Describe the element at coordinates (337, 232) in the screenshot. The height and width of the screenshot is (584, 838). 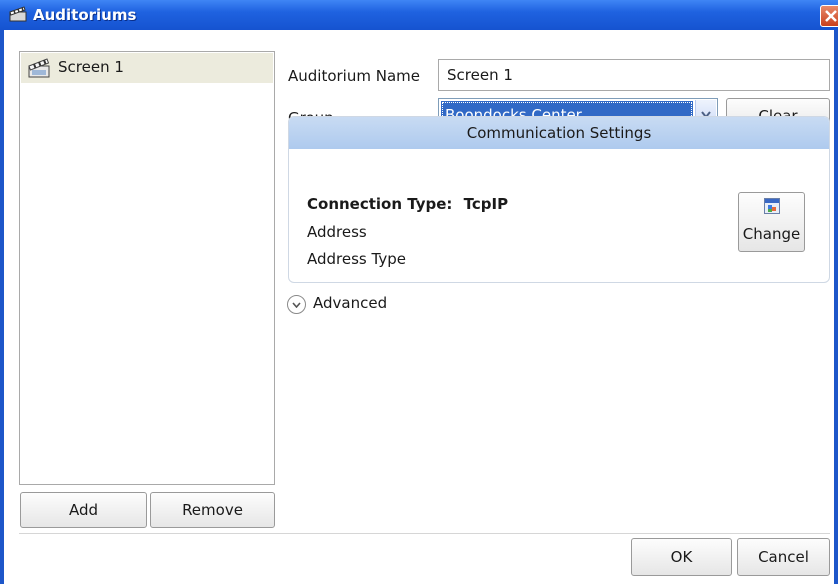
I see `address-label: Address` at that location.